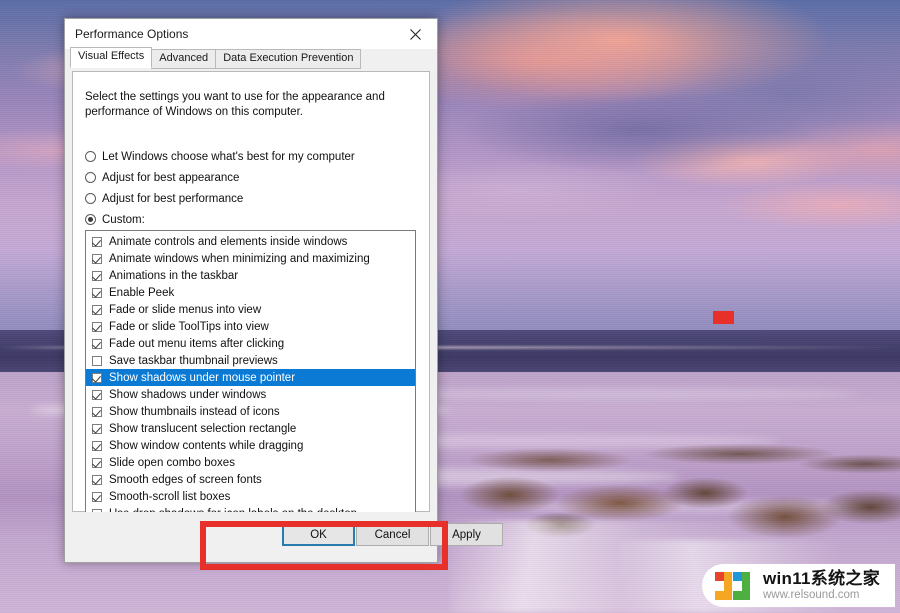 The height and width of the screenshot is (613, 900). What do you see at coordinates (173, 198) in the screenshot?
I see `radio-label: Adjust for best performance` at bounding box center [173, 198].